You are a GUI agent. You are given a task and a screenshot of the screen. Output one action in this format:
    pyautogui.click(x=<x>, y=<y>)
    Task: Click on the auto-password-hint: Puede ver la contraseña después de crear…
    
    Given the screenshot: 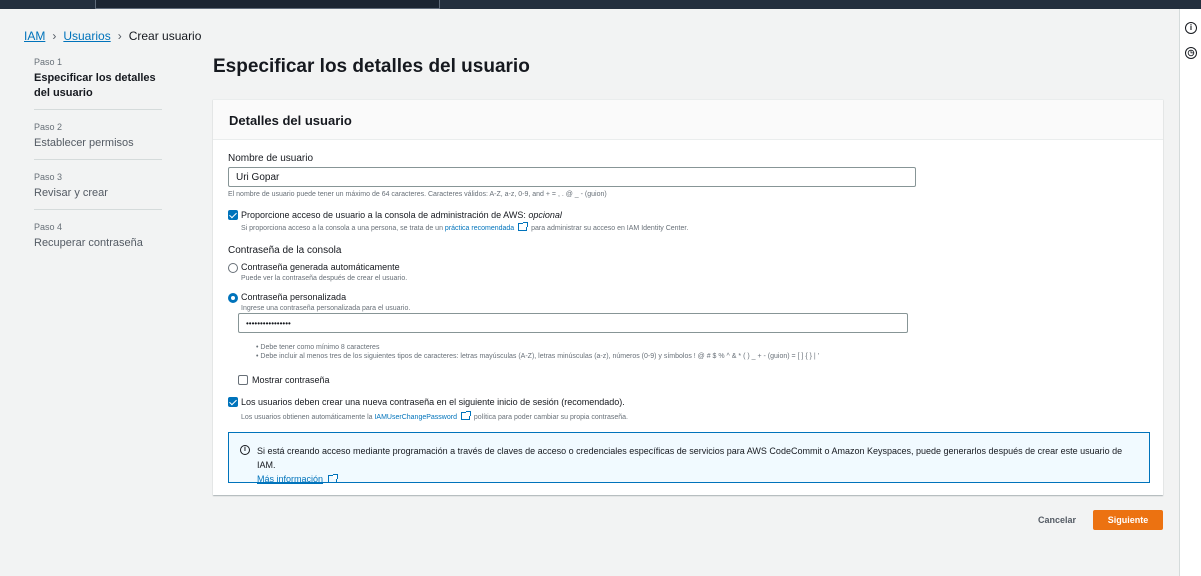 What is the action you would take?
    pyautogui.click(x=324, y=278)
    